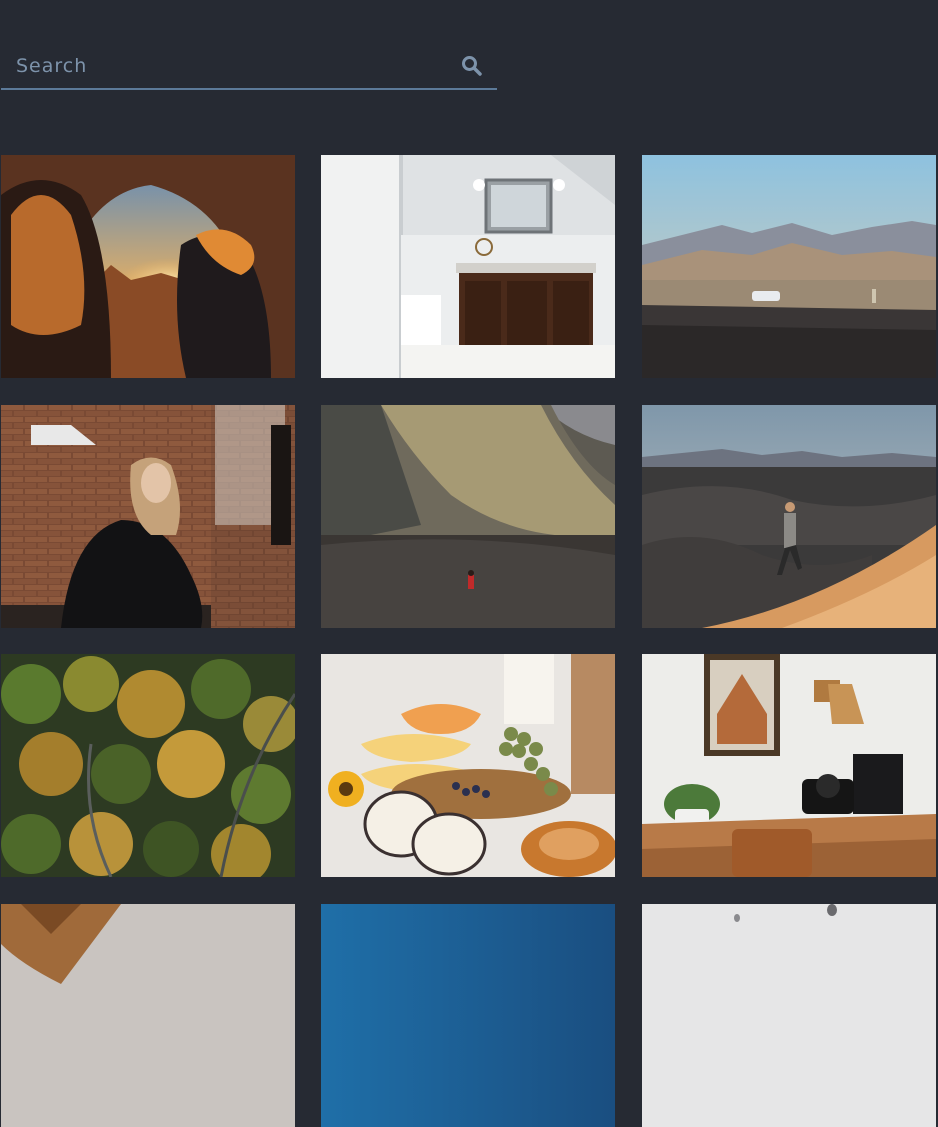 This screenshot has width=938, height=1127. I want to click on photo-foliage, so click(148, 1015).